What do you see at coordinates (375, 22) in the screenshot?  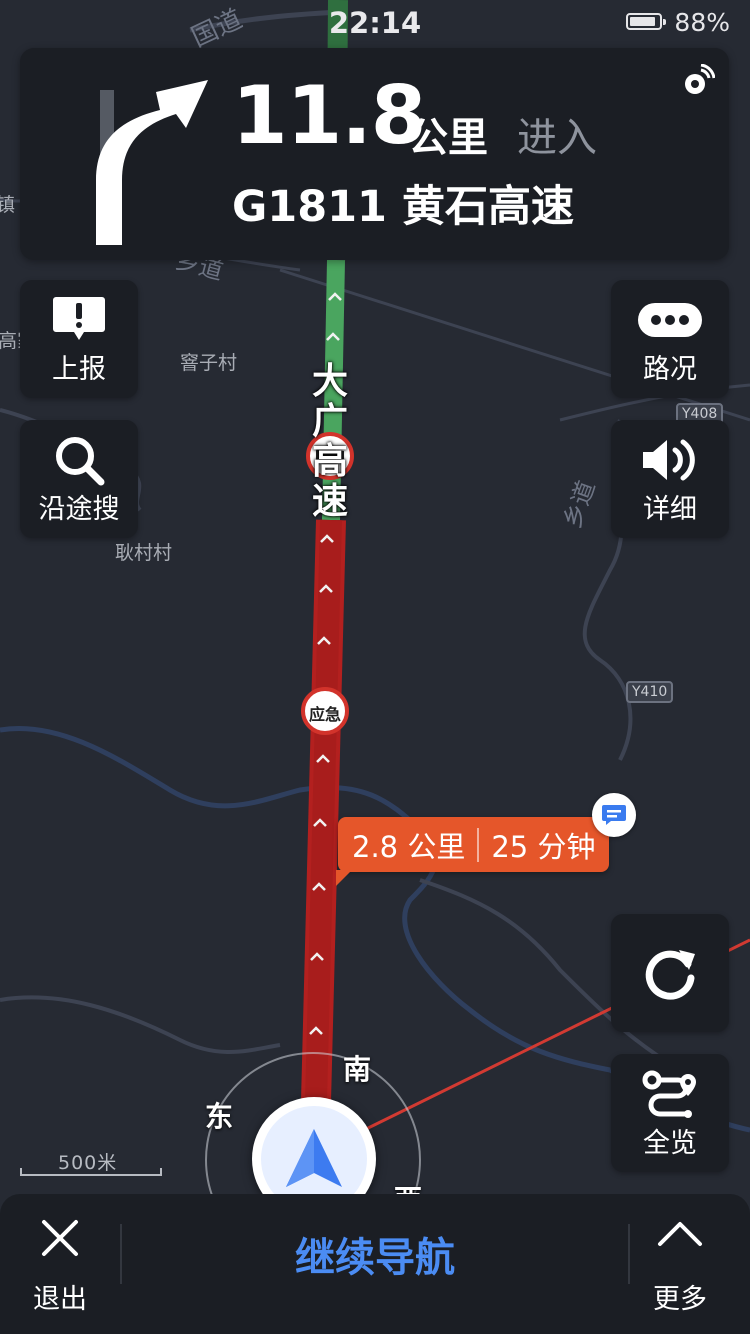 I see `status-bar: 22:14 88%` at bounding box center [375, 22].